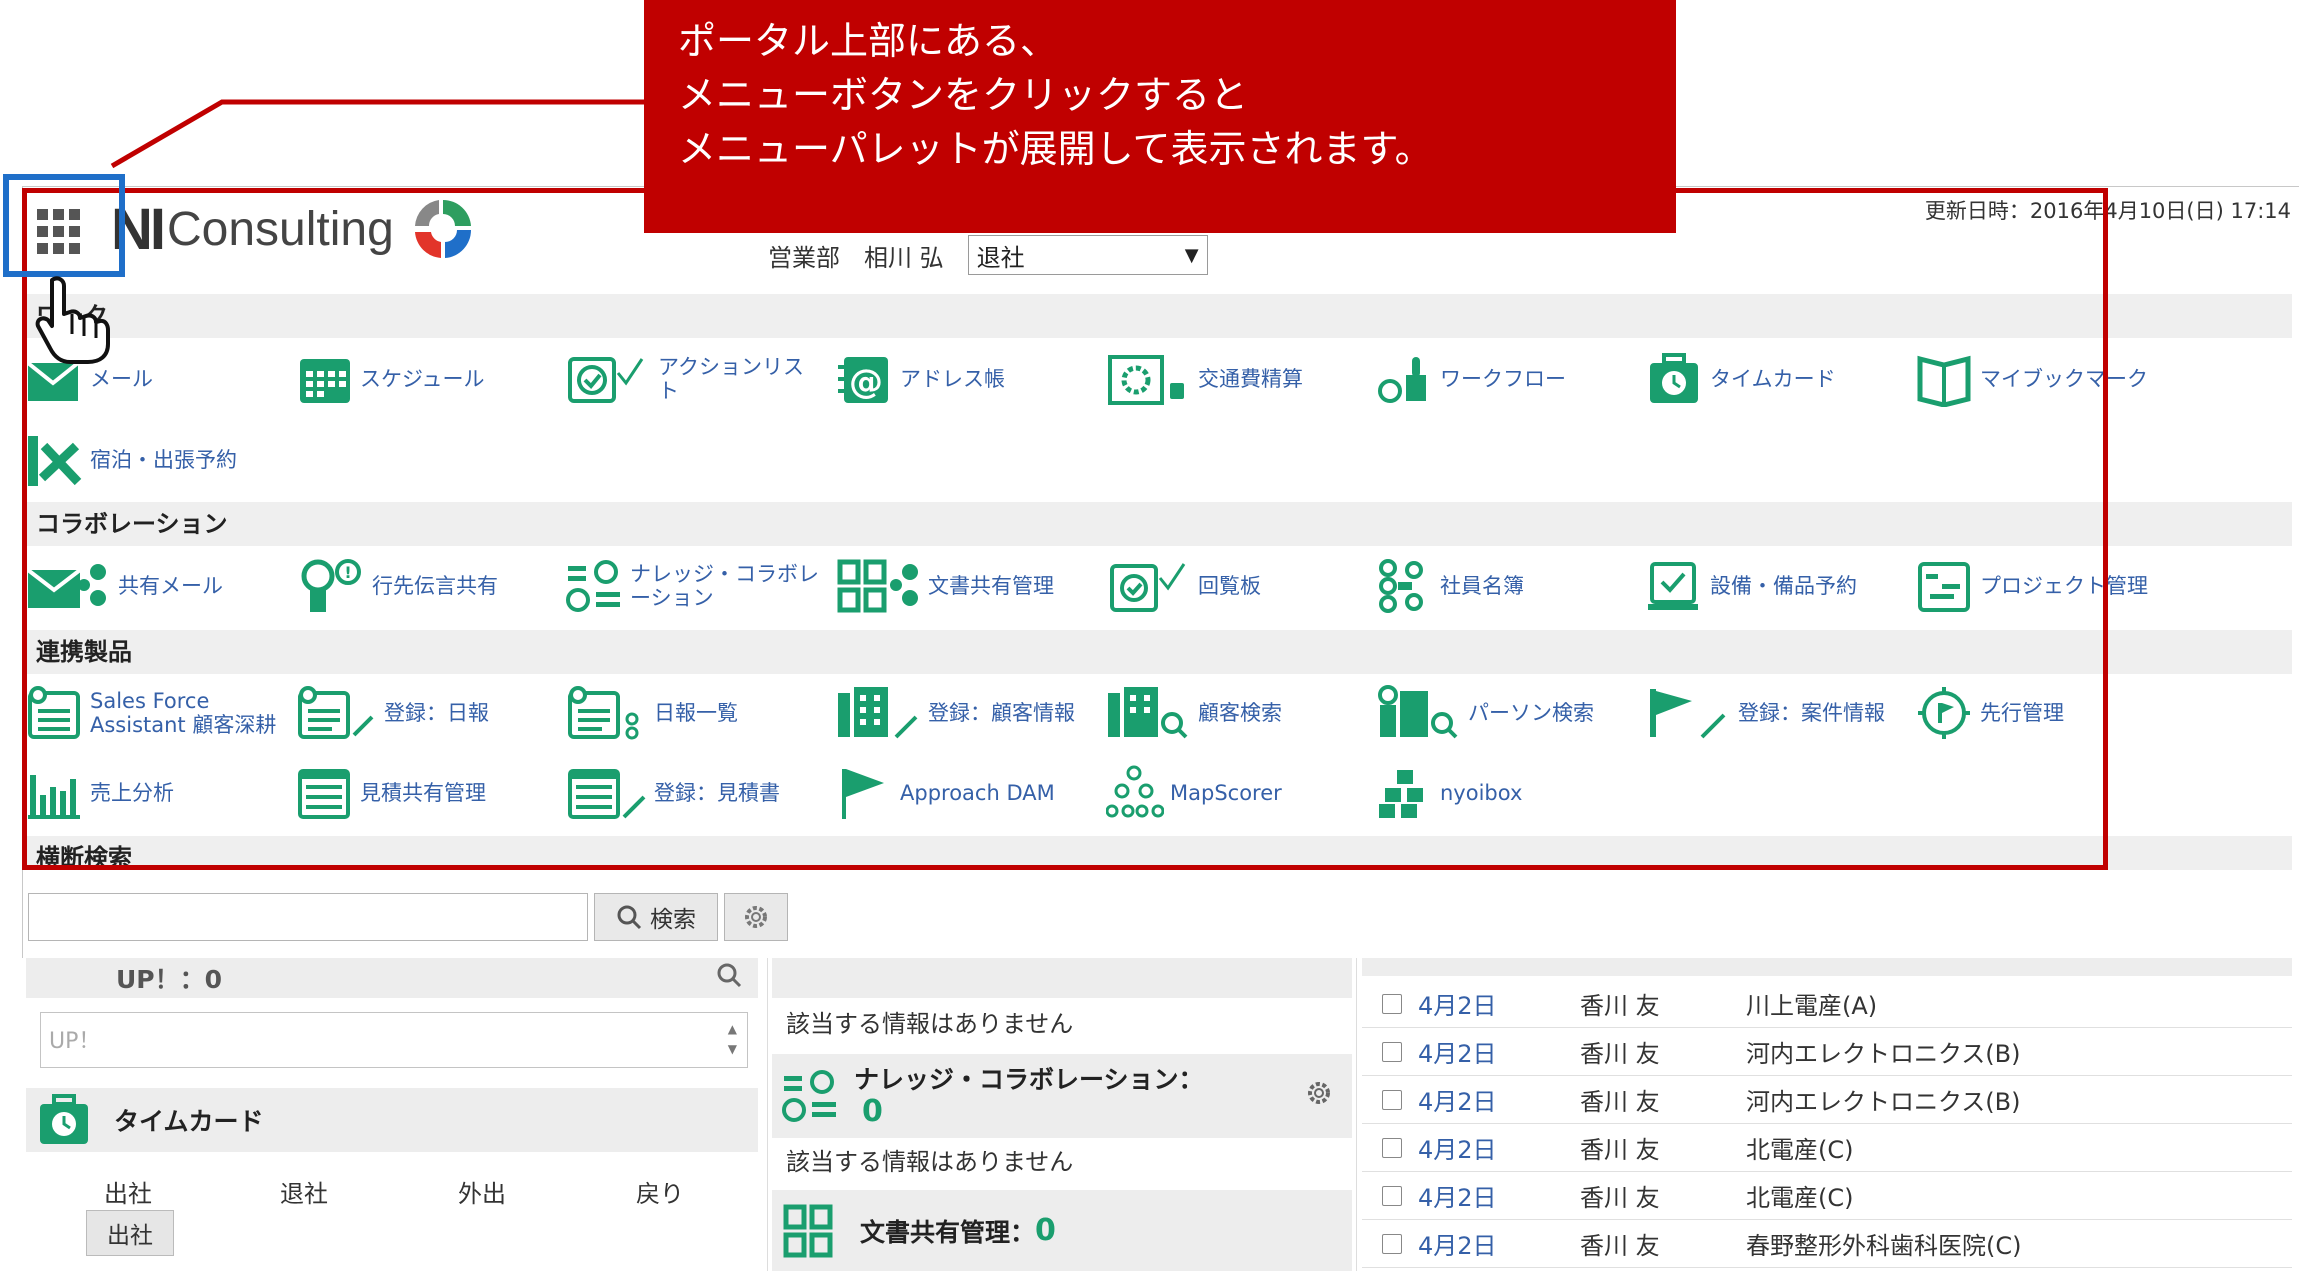 This screenshot has height=1271, width=2299. Describe the element at coordinates (430, 793) in the screenshot. I see `menu-item-estimate-sharing: 見積共有管理` at that location.